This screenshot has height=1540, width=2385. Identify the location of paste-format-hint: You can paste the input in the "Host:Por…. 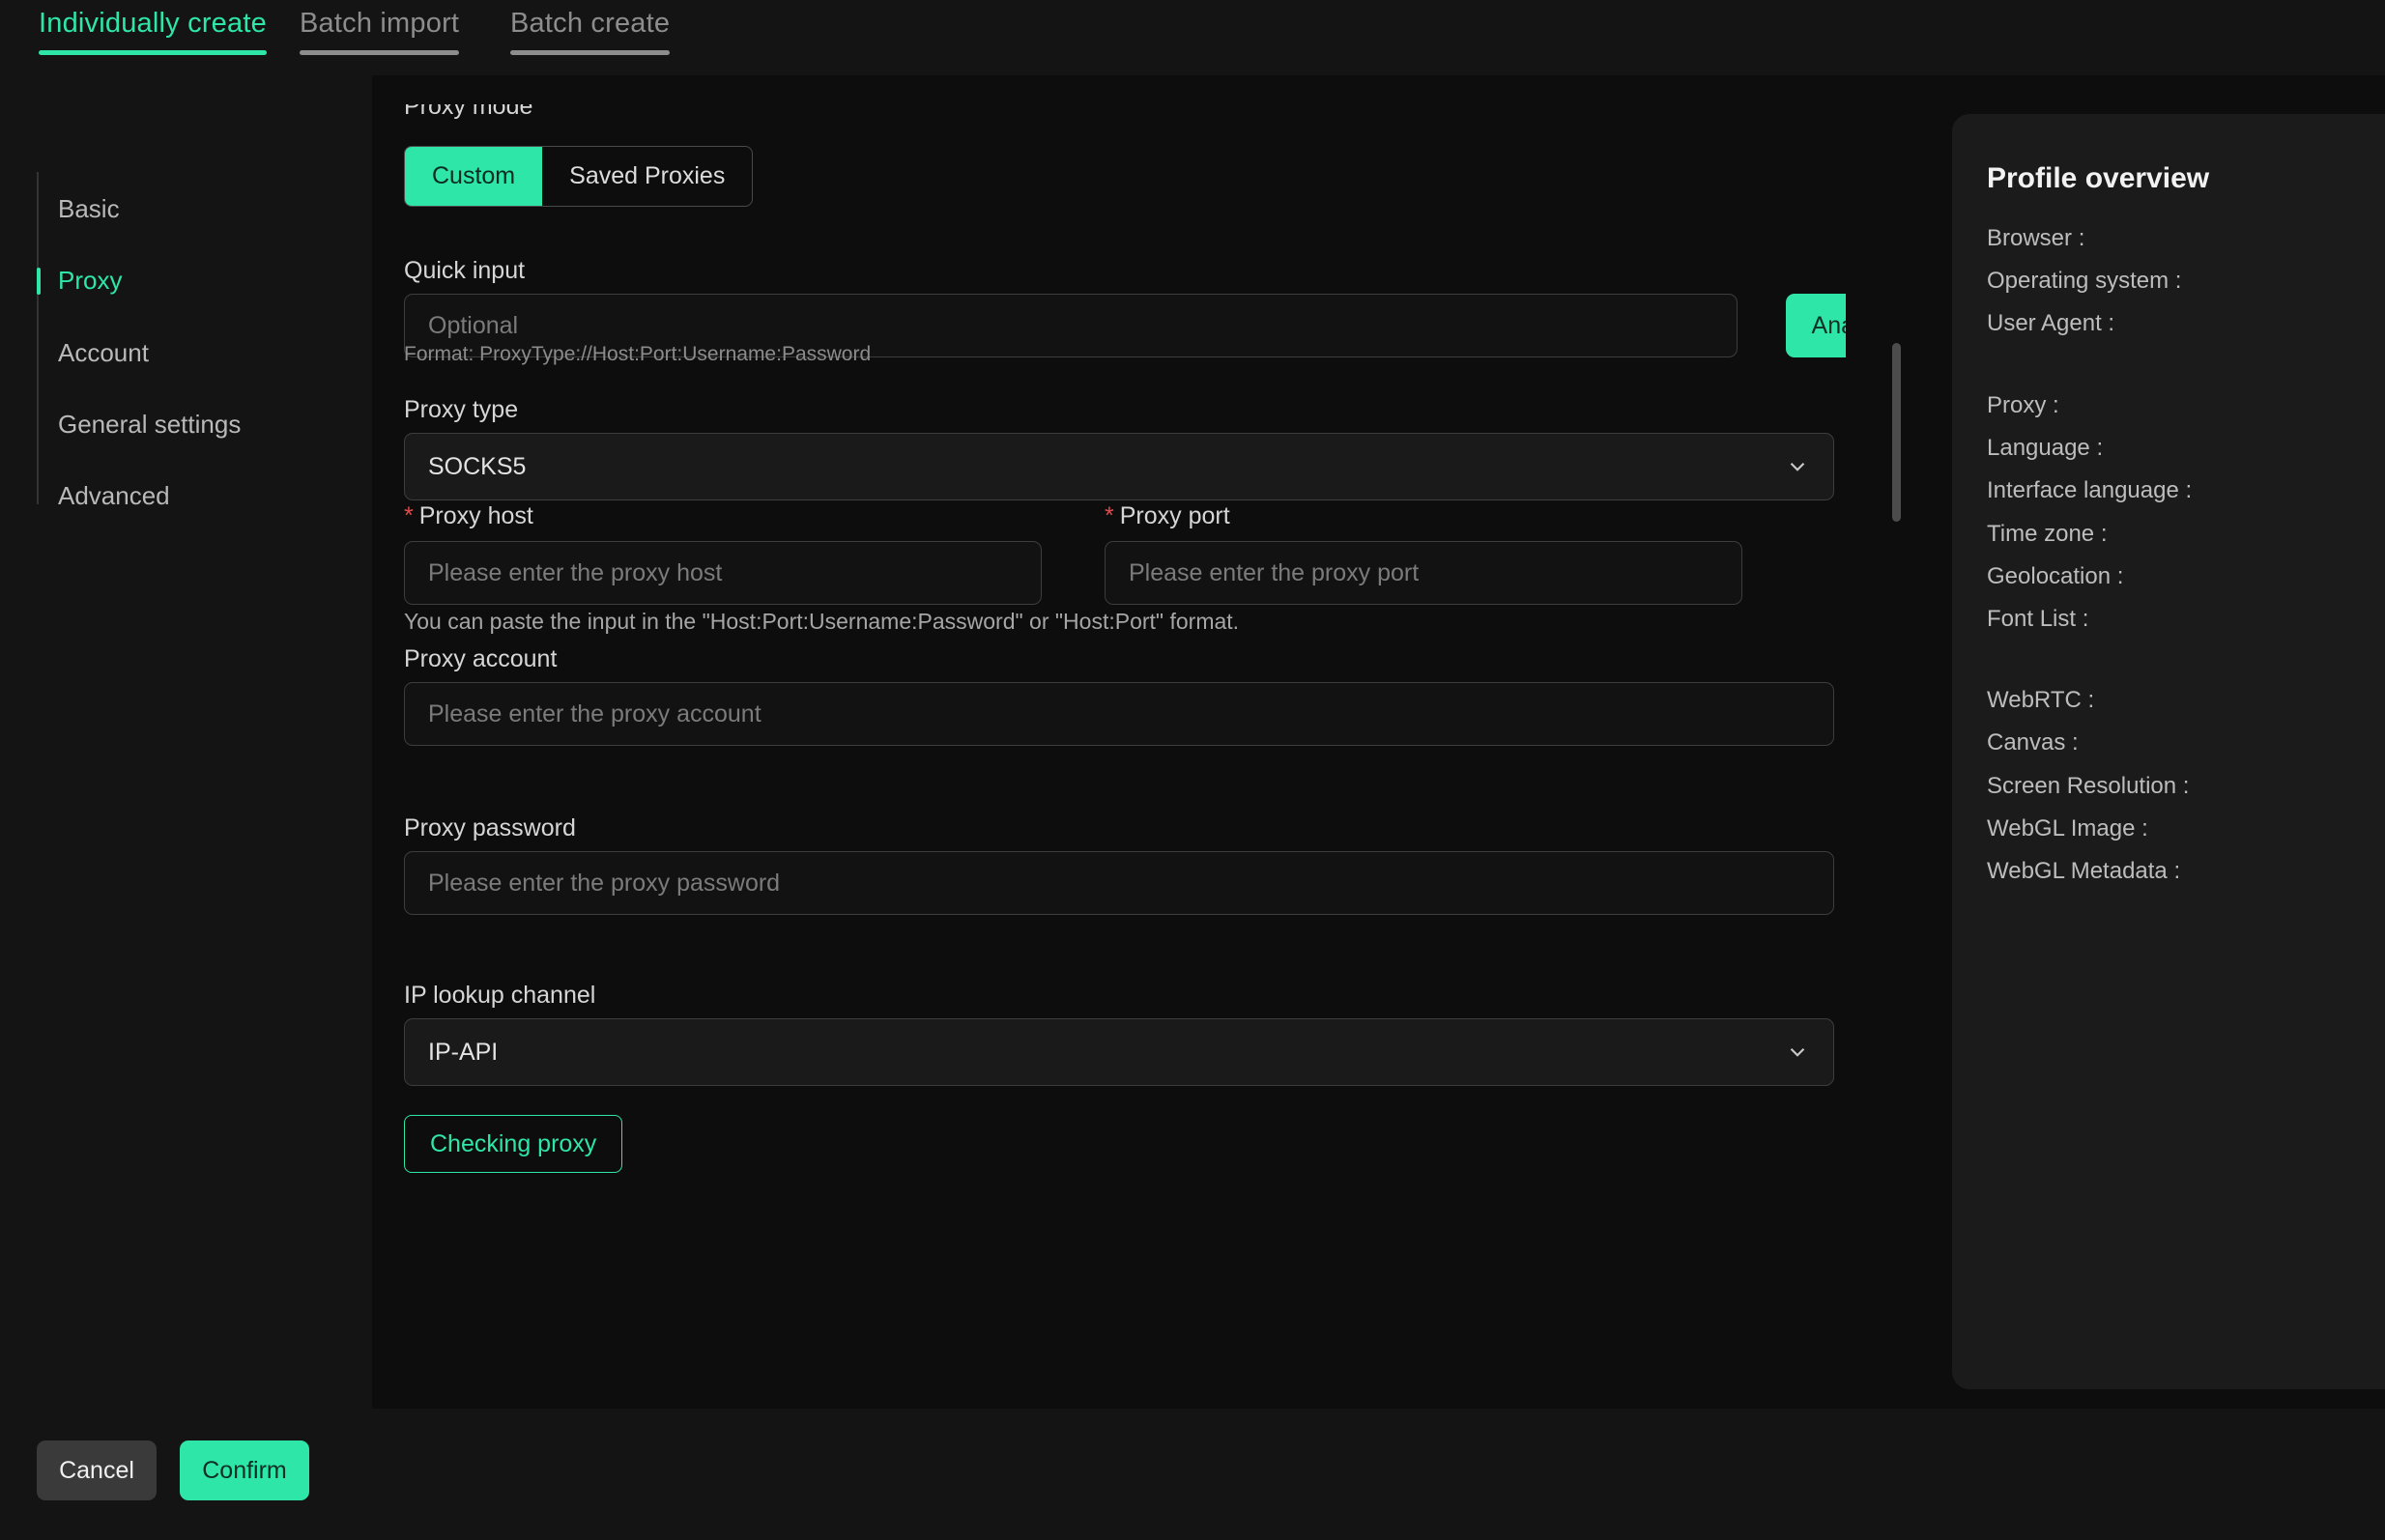
(822, 621).